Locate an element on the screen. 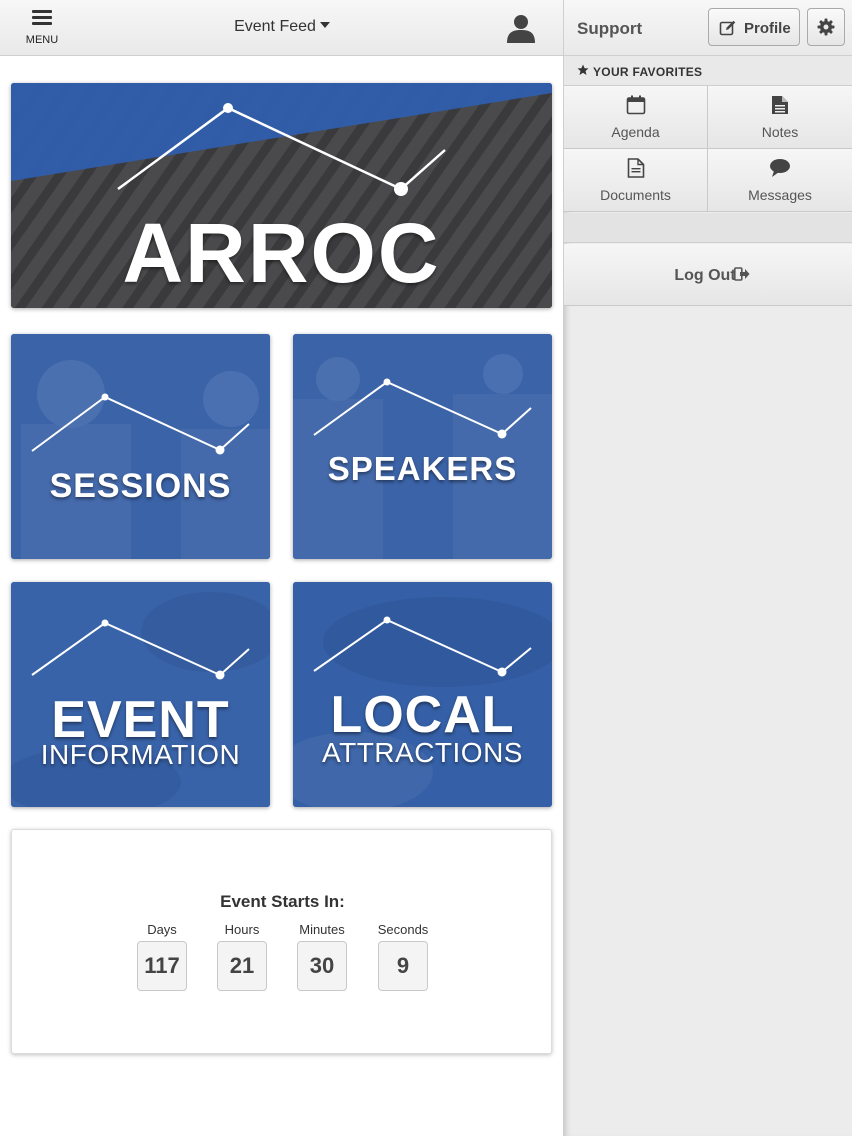  favorite-notes: Notes is located at coordinates (780, 117).